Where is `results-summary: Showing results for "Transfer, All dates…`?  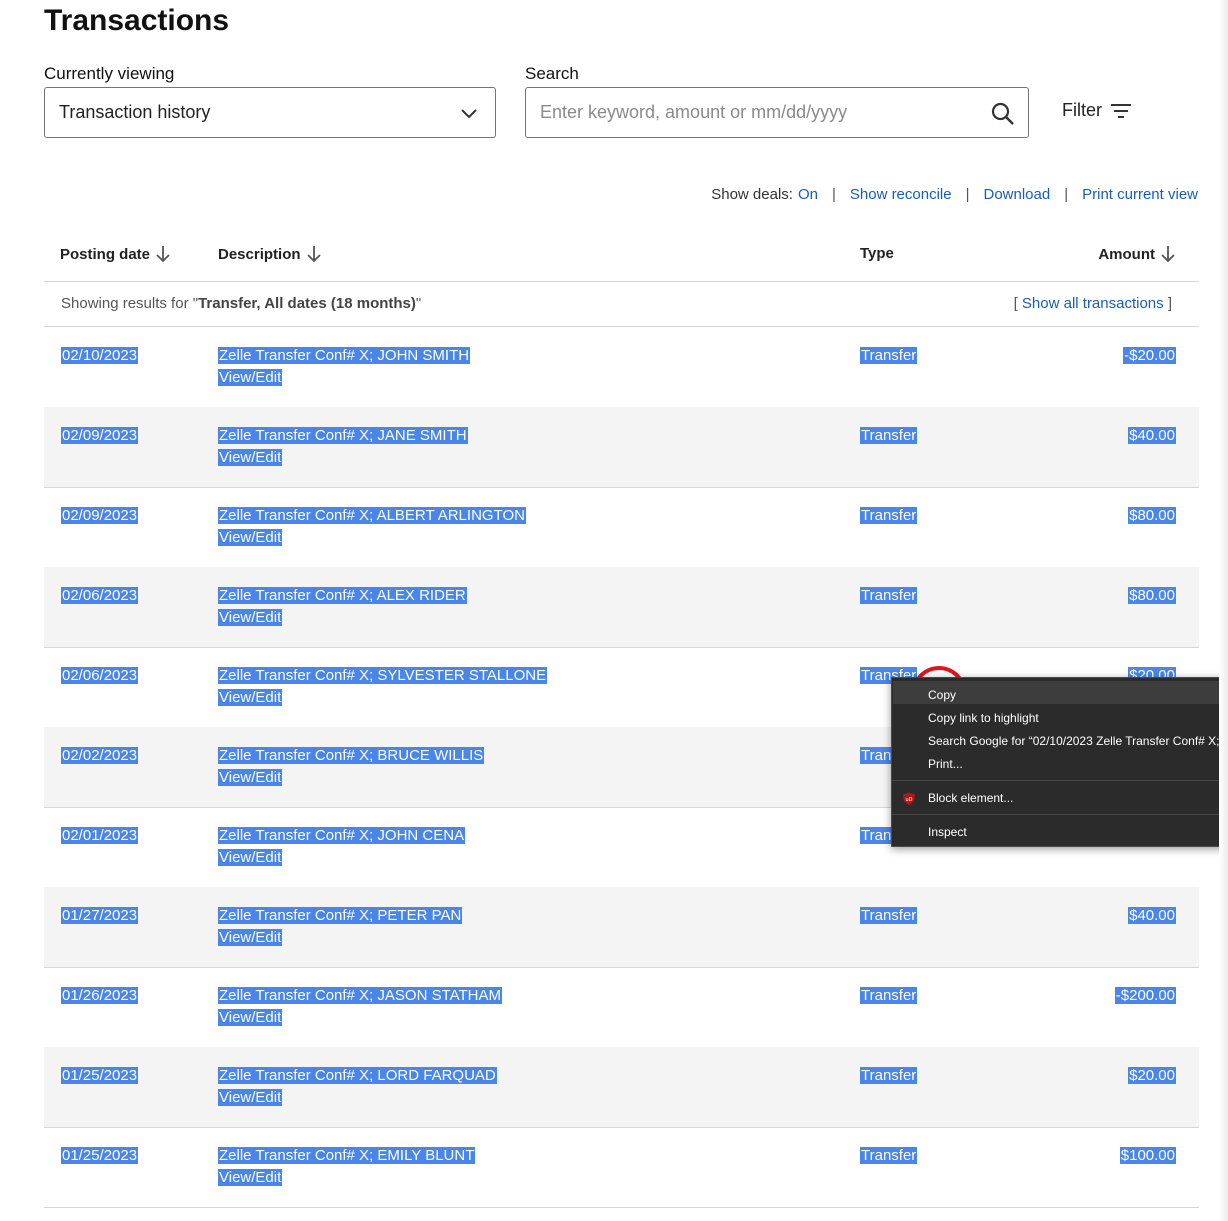
results-summary: Showing results for "Transfer, All dates… is located at coordinates (621, 304).